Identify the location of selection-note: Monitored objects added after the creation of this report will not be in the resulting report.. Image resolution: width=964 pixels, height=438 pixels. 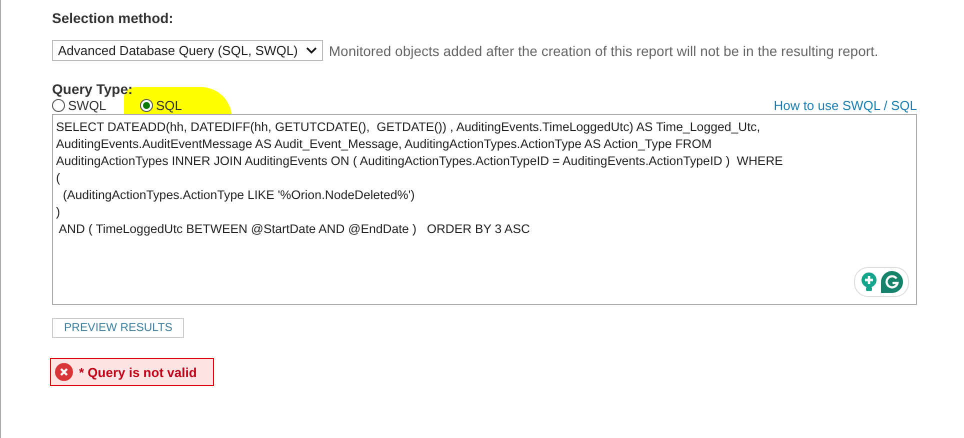
(603, 50).